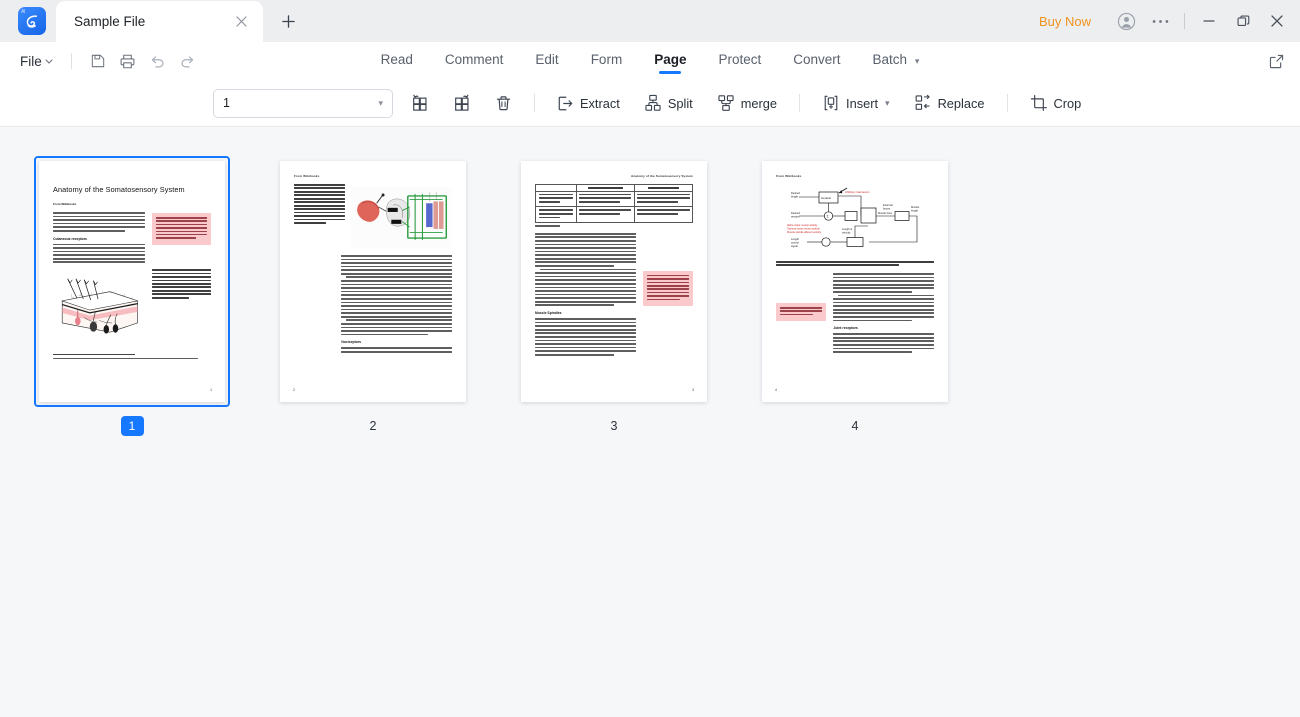  What do you see at coordinates (373, 281) in the screenshot?
I see `page-thumbnail-frame-2: From Wikibooks Nociceptors 2` at bounding box center [373, 281].